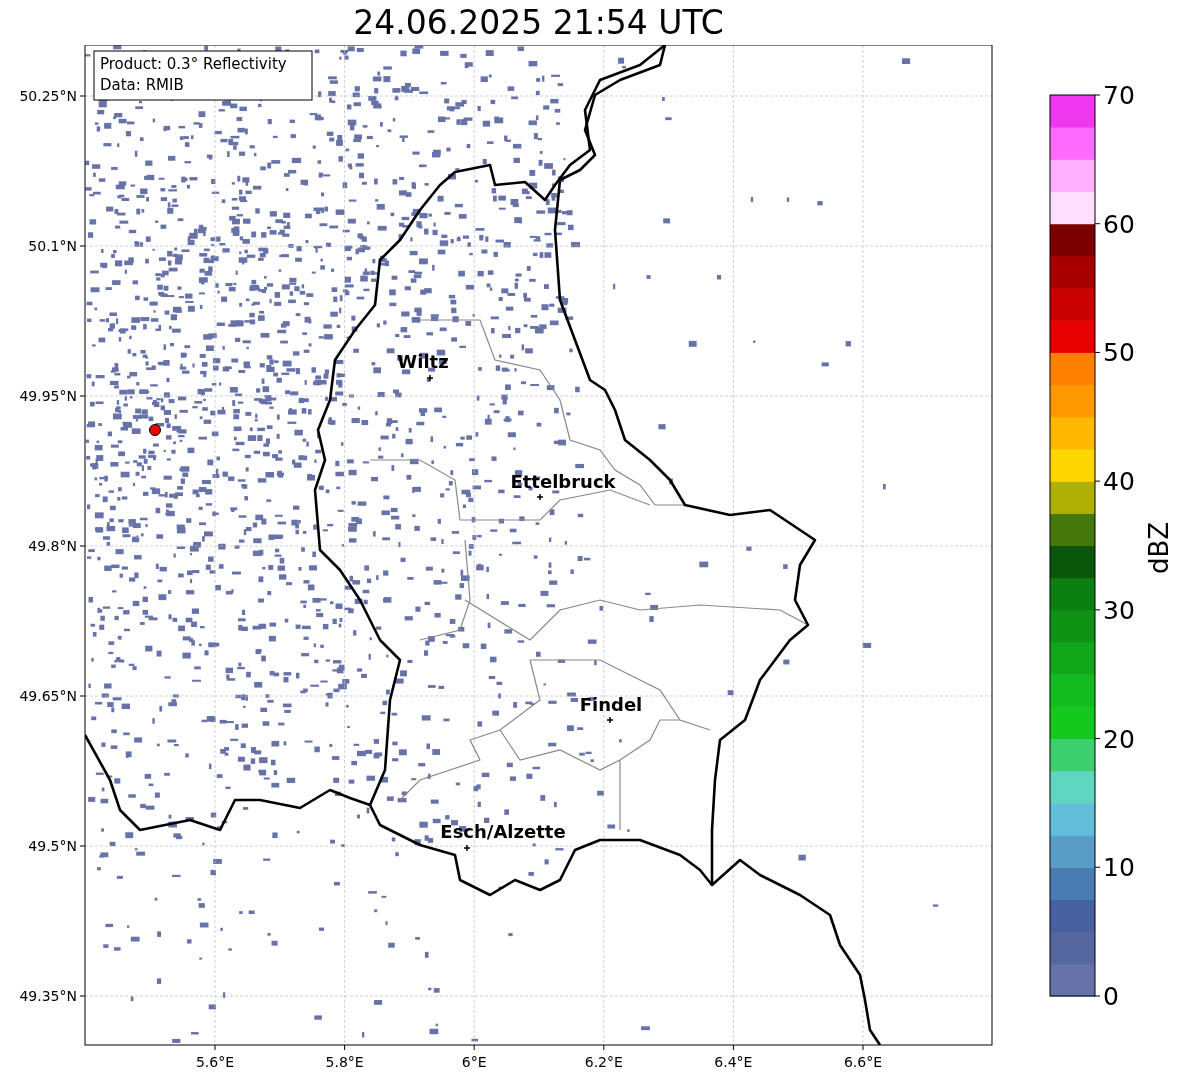 The height and width of the screenshot is (1081, 1184). I want to click on longitude-label: 5.6°E, so click(215, 1062).